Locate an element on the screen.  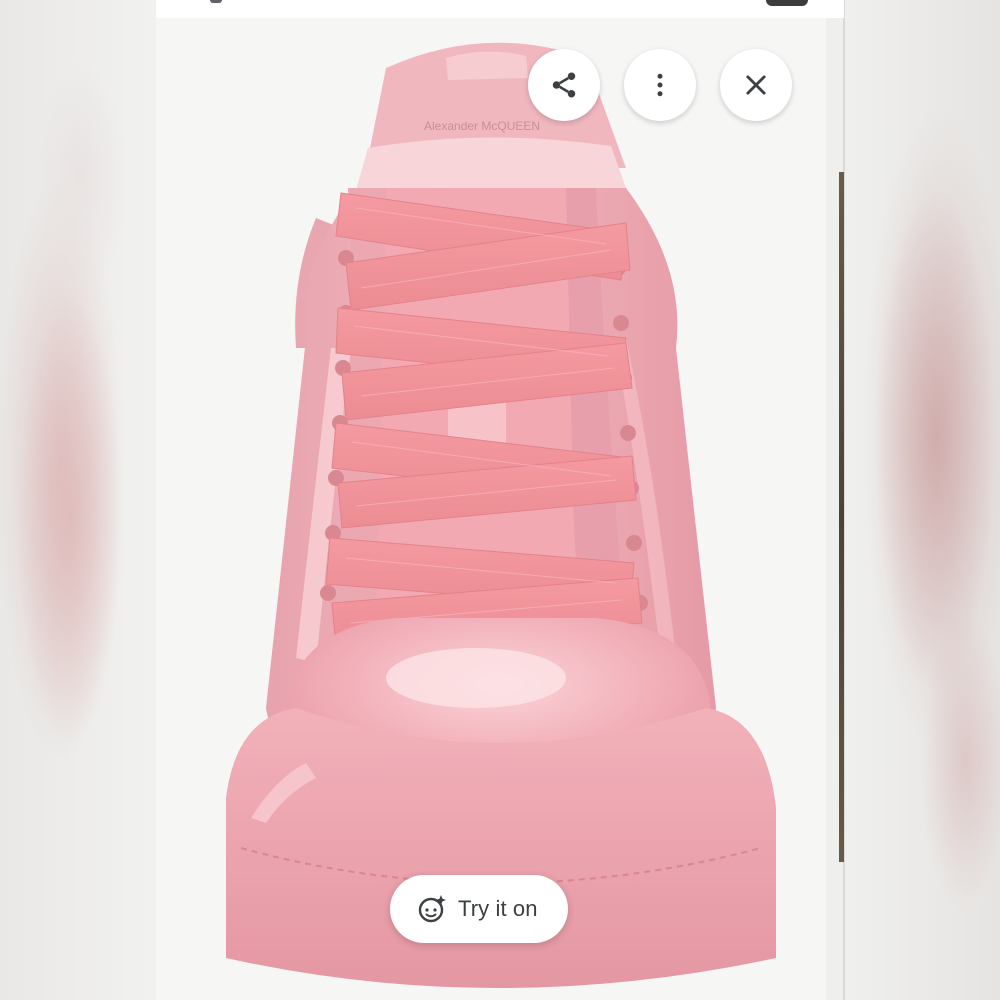
share-icon is located at coordinates (564, 85).